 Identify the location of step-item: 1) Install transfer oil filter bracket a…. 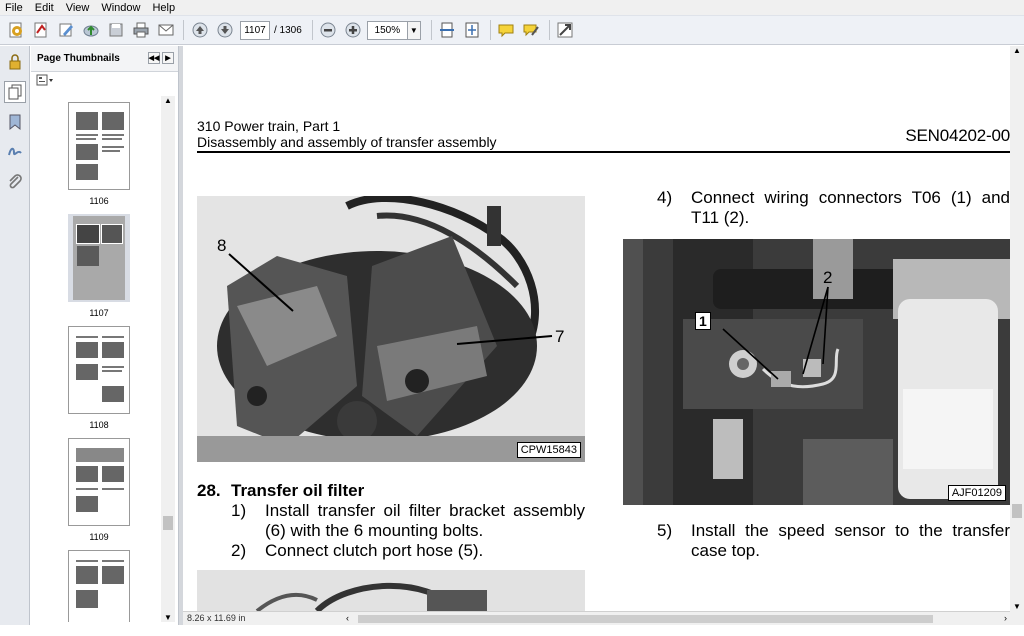
(408, 521).